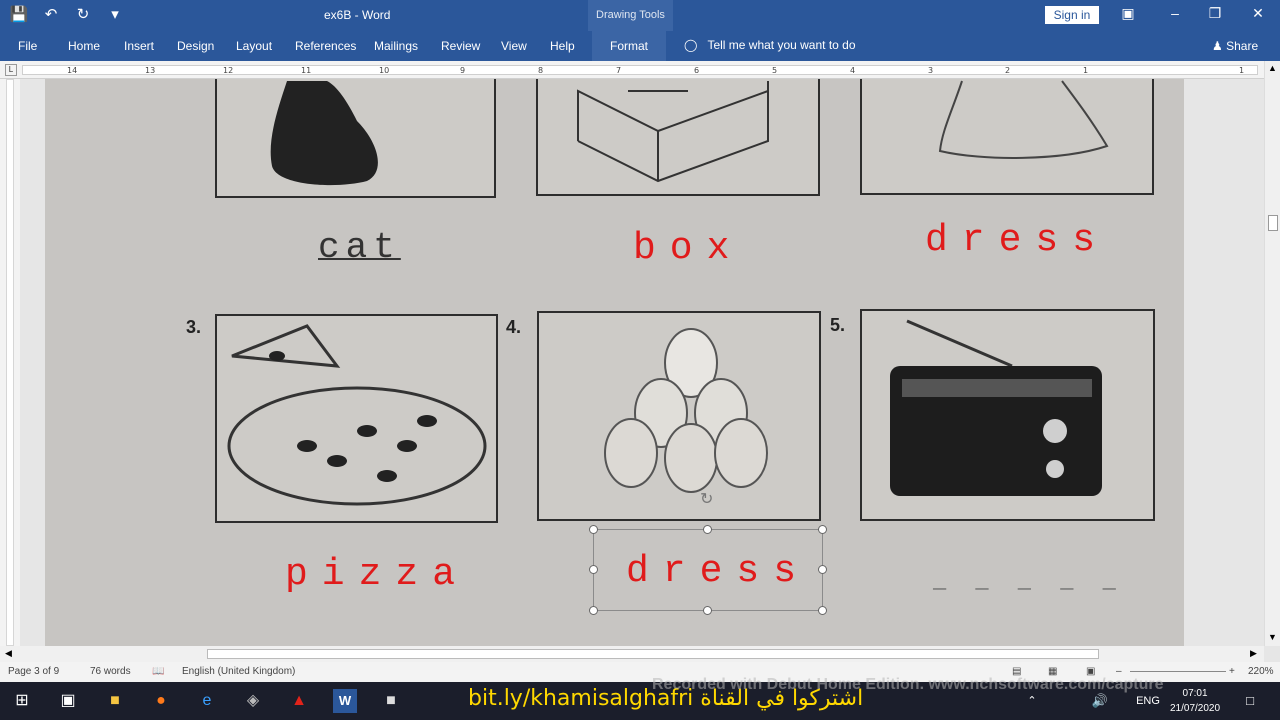 This screenshot has width=1280, height=720. What do you see at coordinates (195, 46) in the screenshot?
I see `tab-design: Design` at bounding box center [195, 46].